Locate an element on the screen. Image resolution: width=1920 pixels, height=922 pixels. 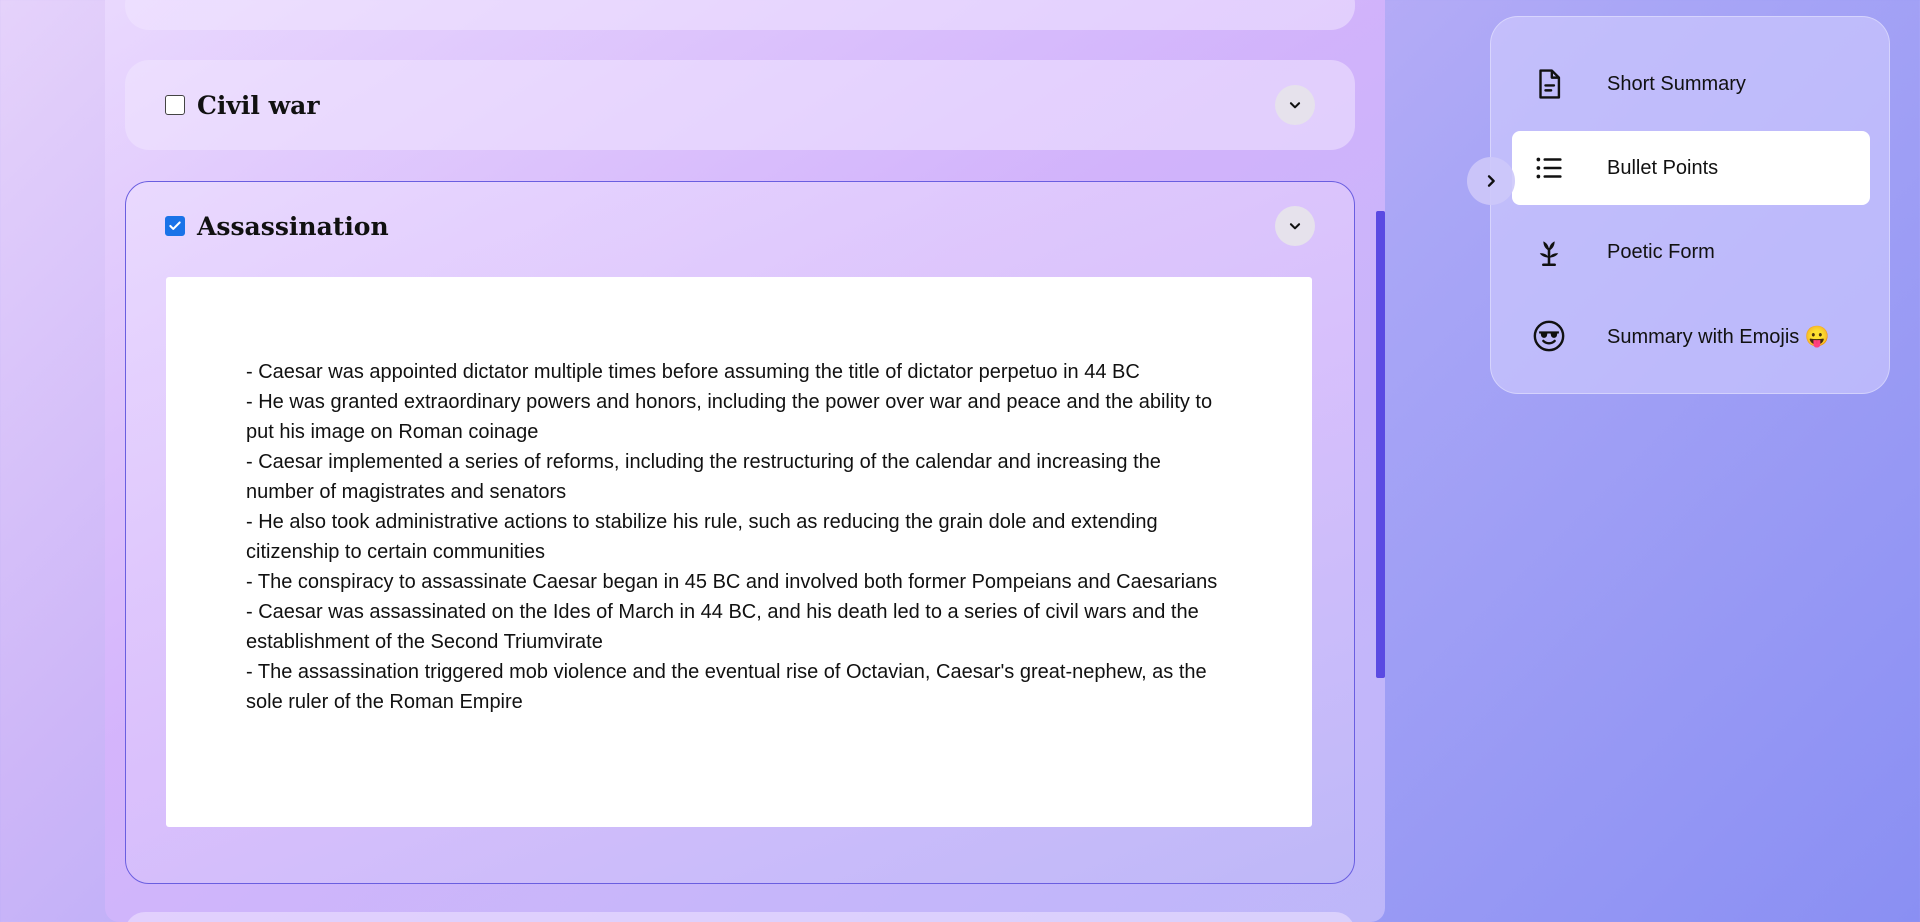
menu-item-label: Bullet Points is located at coordinates (1663, 167).